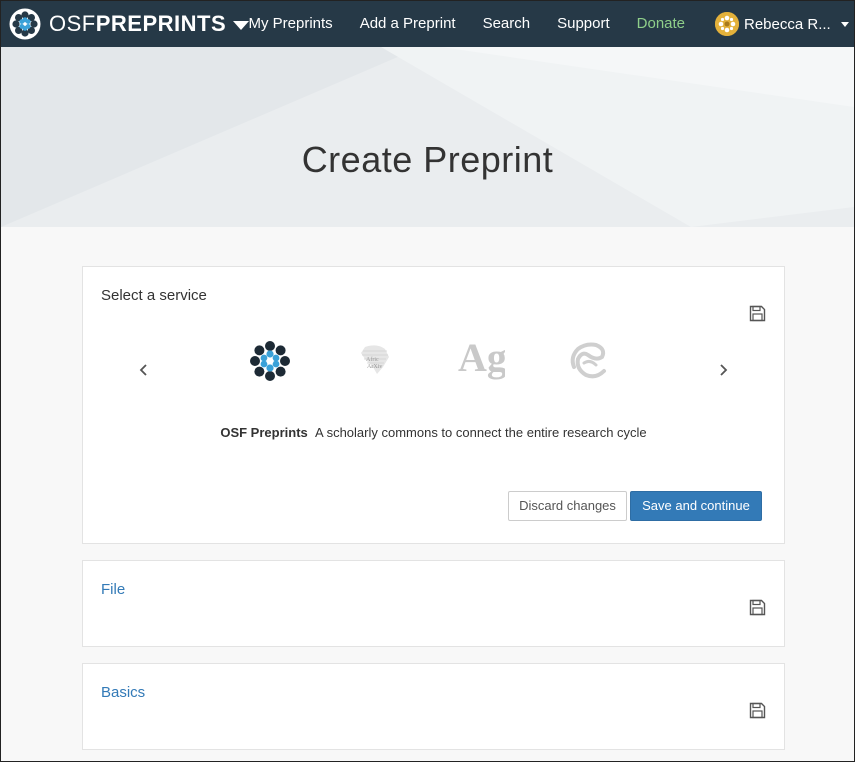 This screenshot has height=762, width=855. What do you see at coordinates (660, 24) in the screenshot?
I see `nav-donate: Donate` at bounding box center [660, 24].